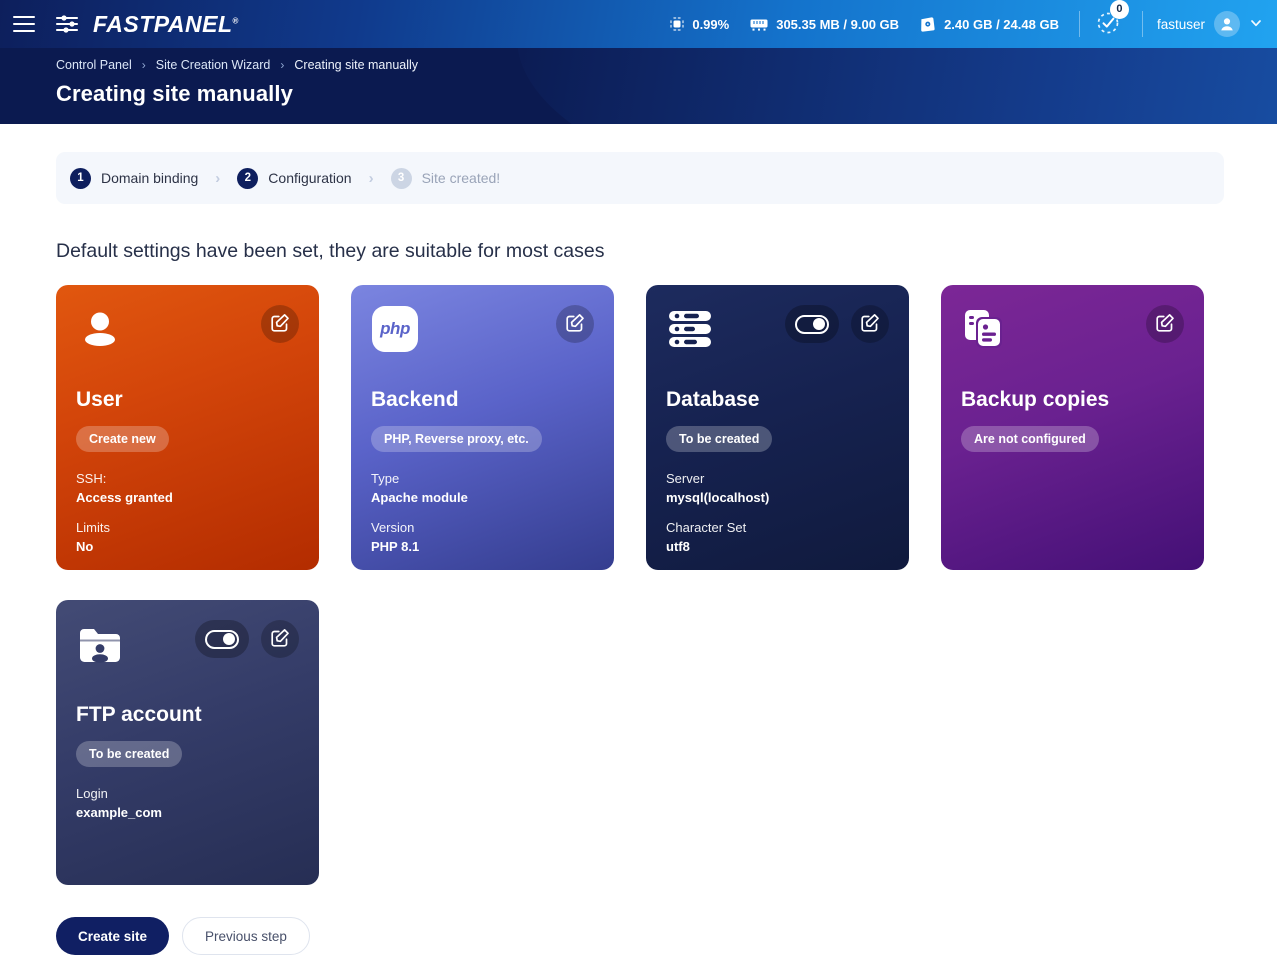  I want to click on stat-disk: 2.40 GB / 24.48 GB, so click(989, 24).